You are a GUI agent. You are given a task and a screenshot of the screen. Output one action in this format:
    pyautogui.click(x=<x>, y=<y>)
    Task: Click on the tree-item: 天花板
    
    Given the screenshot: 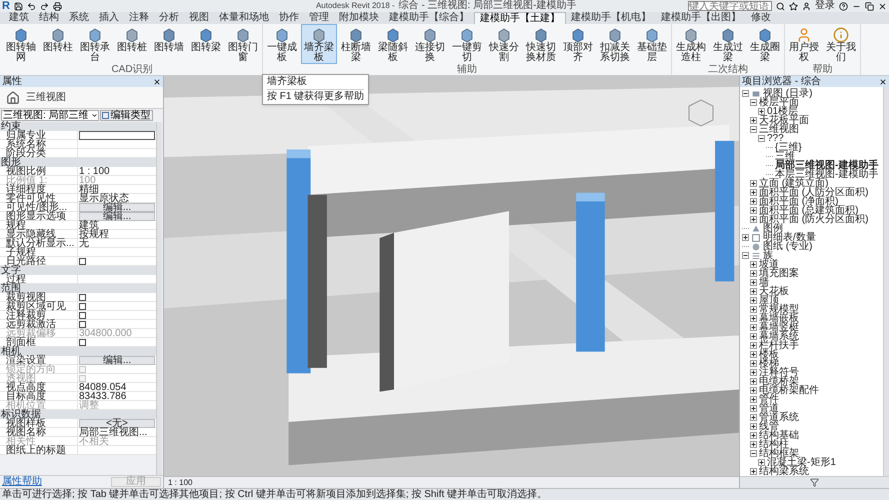 What is the action you would take?
    pyautogui.click(x=774, y=291)
    